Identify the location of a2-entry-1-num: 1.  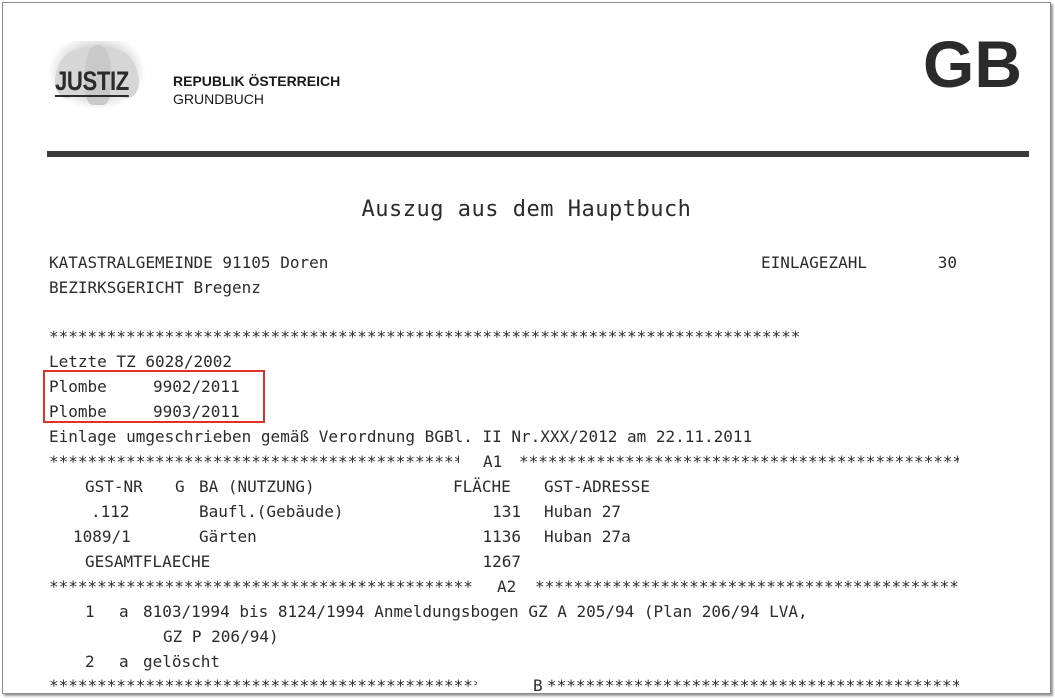
(90, 611).